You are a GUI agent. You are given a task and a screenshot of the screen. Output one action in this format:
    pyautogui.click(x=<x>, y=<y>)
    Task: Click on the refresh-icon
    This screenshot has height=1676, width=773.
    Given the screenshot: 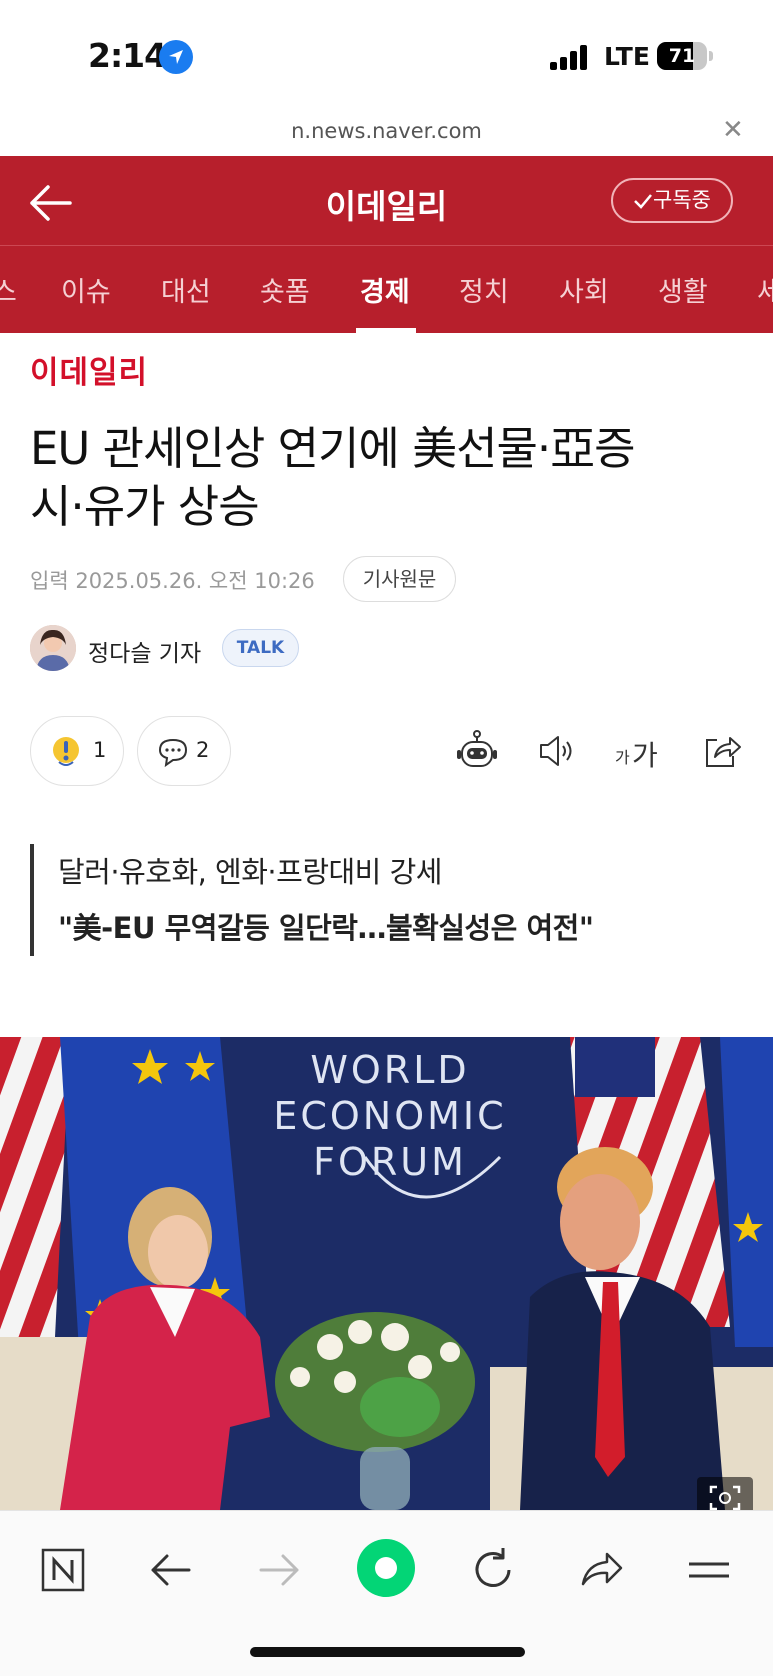 What is the action you would take?
    pyautogui.click(x=493, y=1570)
    